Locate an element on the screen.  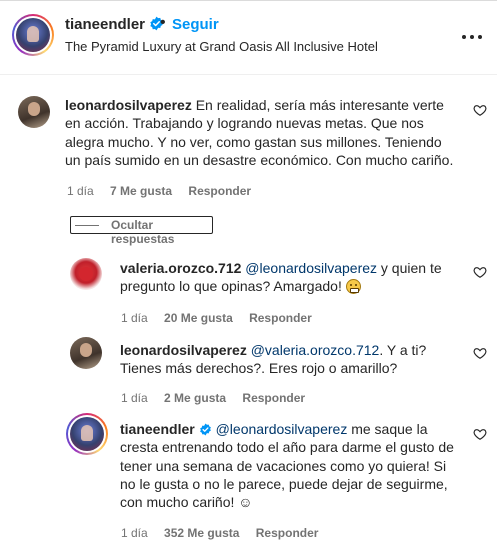
reply-meta: 1 día 352 Me gusta Responder is located at coordinates (226, 533).